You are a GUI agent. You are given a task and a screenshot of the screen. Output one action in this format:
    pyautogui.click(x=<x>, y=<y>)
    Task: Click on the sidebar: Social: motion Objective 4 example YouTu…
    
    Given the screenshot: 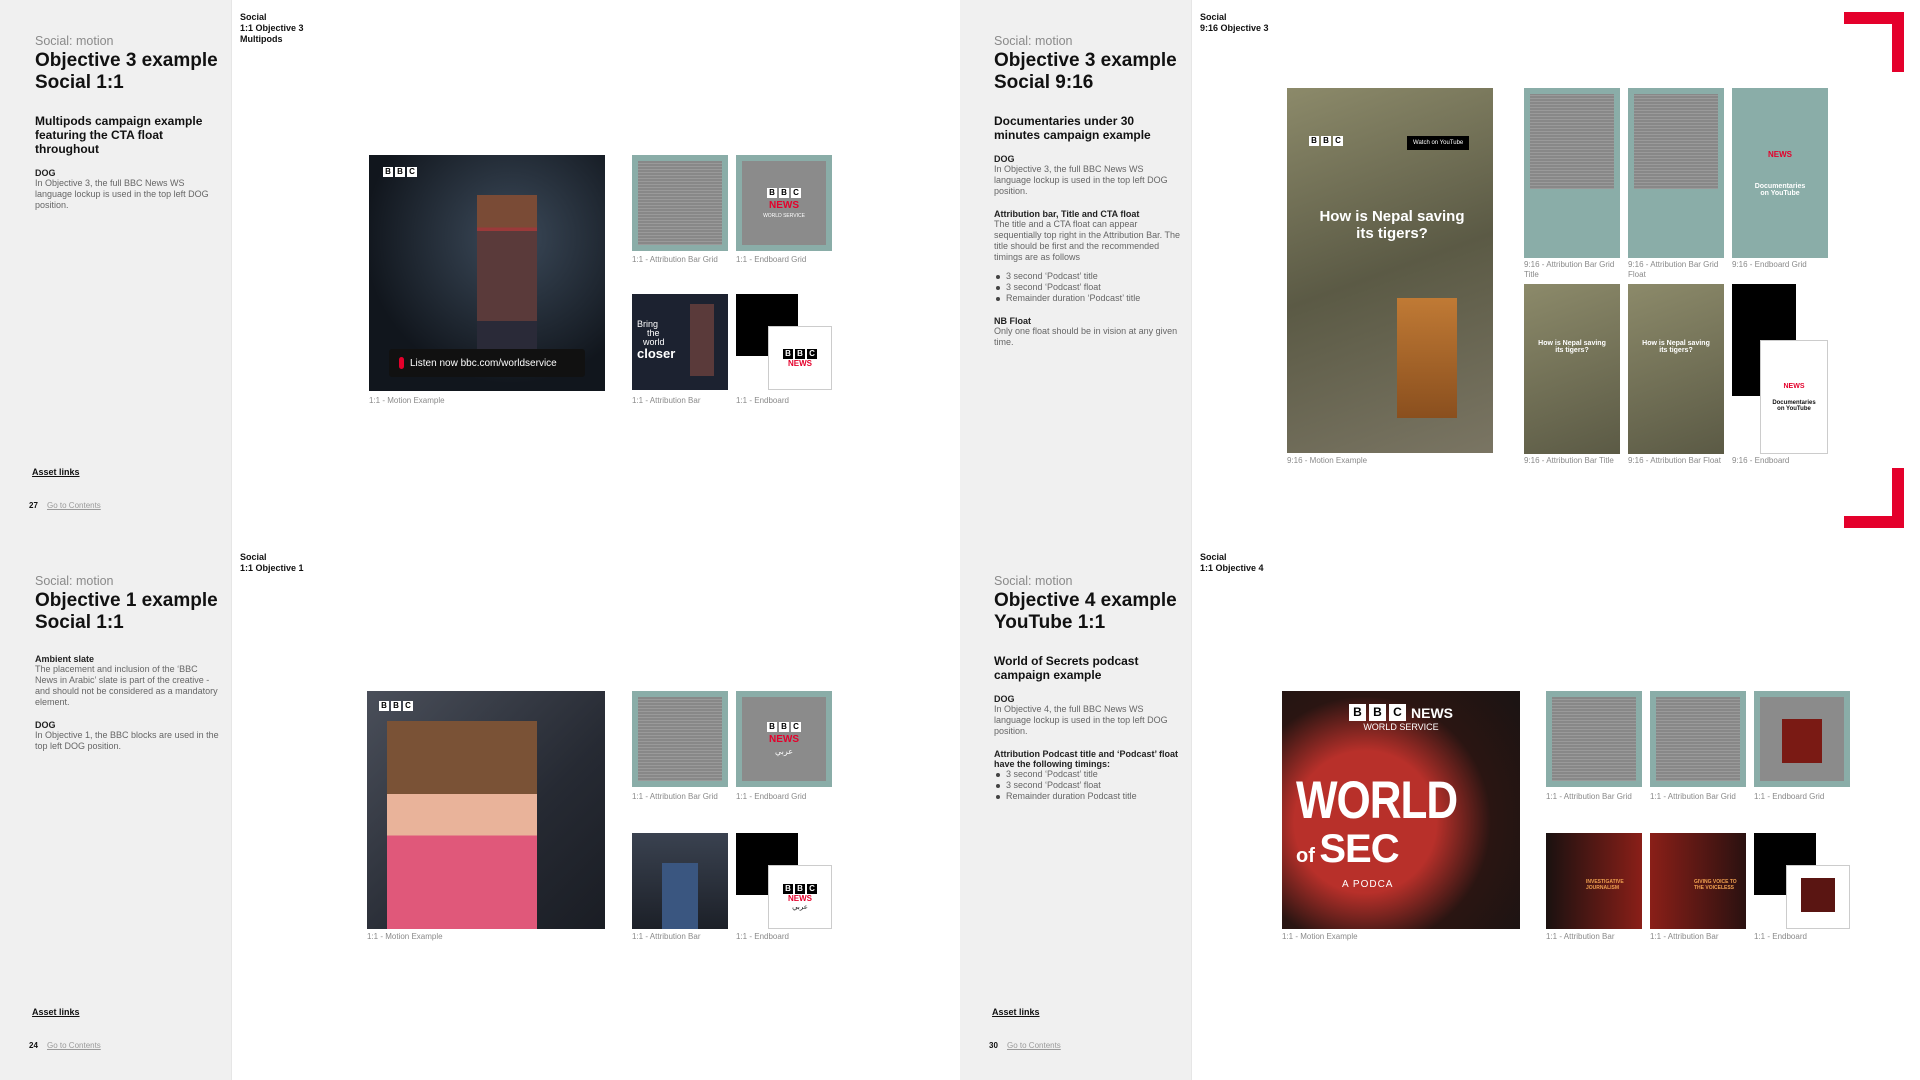 What is the action you would take?
    pyautogui.click(x=1076, y=810)
    